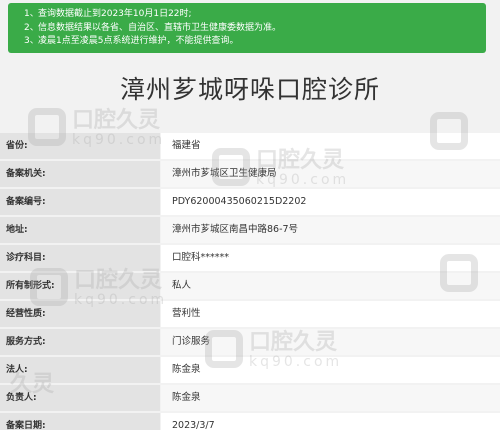  What do you see at coordinates (80, 286) in the screenshot?
I see `ownership-label: 所有制形式:` at bounding box center [80, 286].